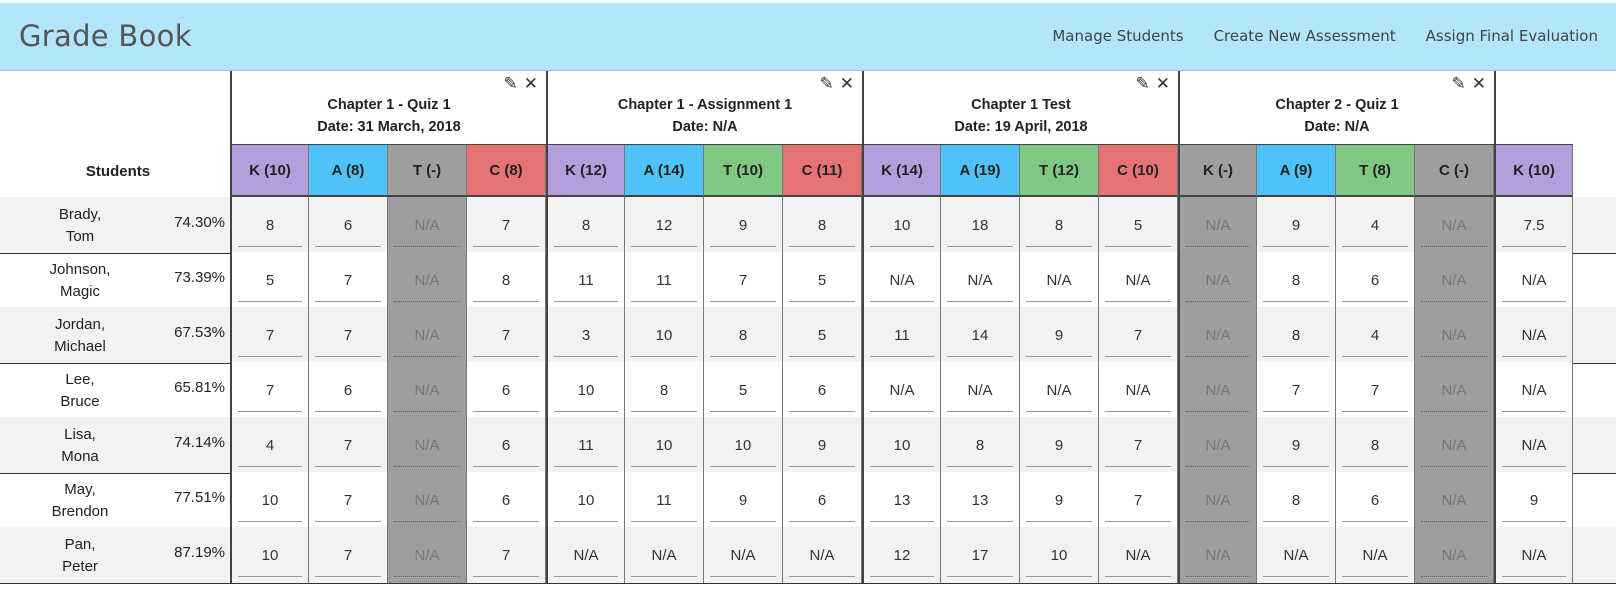 This screenshot has height=602, width=1616. Describe the element at coordinates (743, 171) in the screenshot. I see `column-header: T (10)` at that location.